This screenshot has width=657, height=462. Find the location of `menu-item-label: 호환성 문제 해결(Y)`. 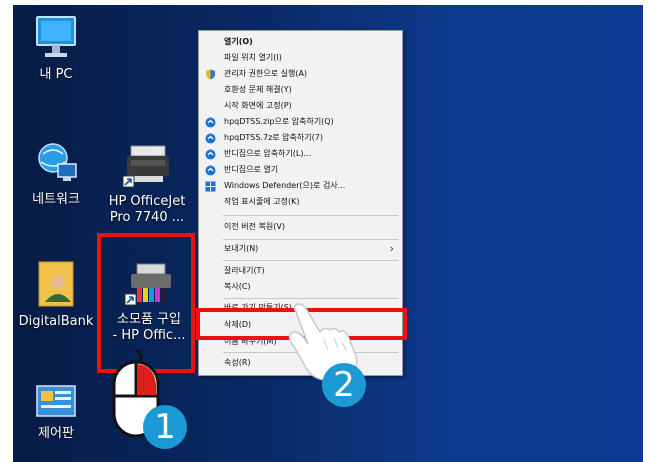

menu-item-label: 호환성 문제 해결(Y) is located at coordinates (258, 89).